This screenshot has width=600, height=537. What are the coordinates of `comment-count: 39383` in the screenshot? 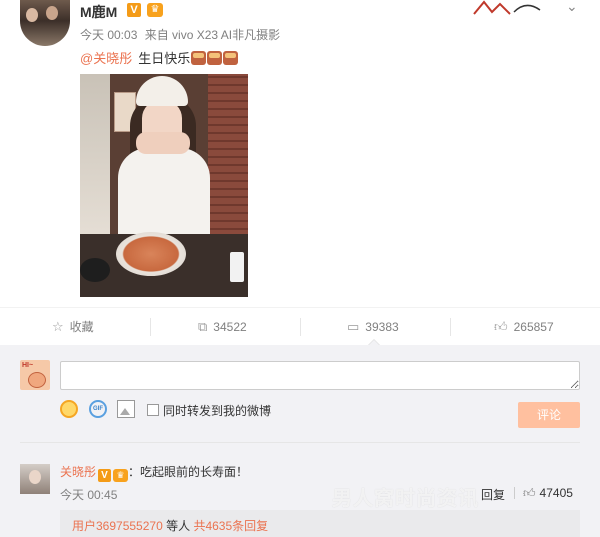 It's located at (382, 327).